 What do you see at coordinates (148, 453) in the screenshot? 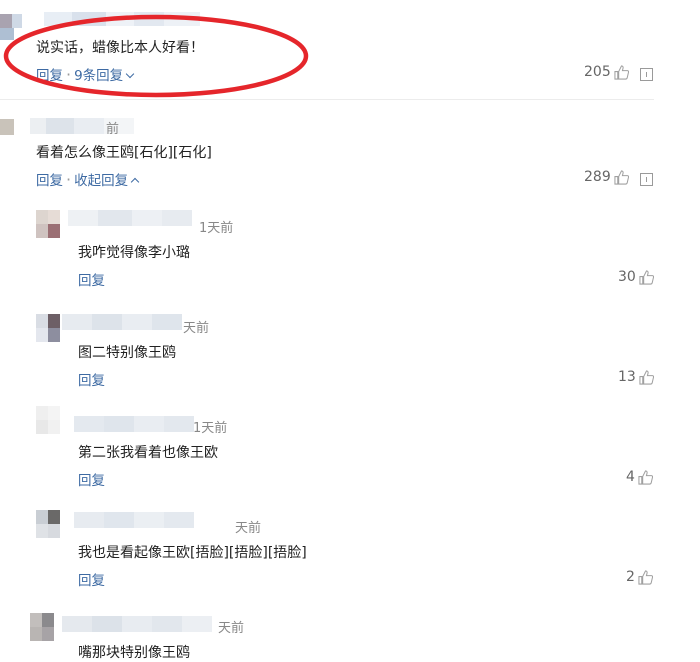
I see `reply-text: 第二张我看着也像王欧` at bounding box center [148, 453].